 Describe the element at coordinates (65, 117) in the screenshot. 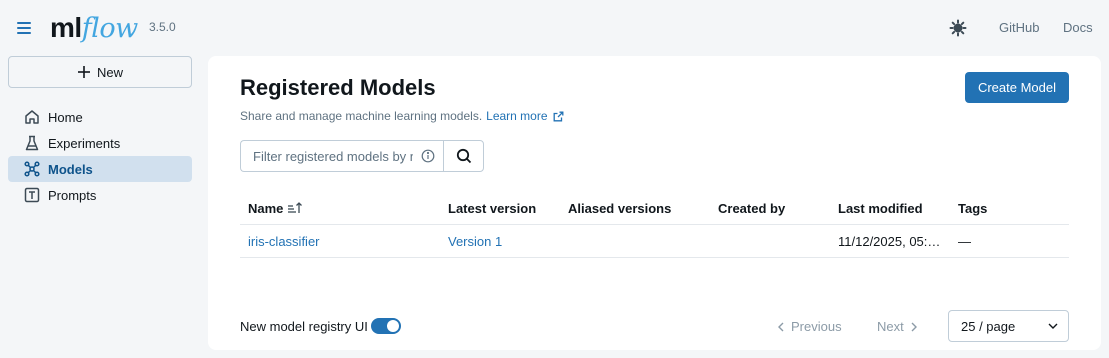

I see `sidebar-item-label: Home` at that location.